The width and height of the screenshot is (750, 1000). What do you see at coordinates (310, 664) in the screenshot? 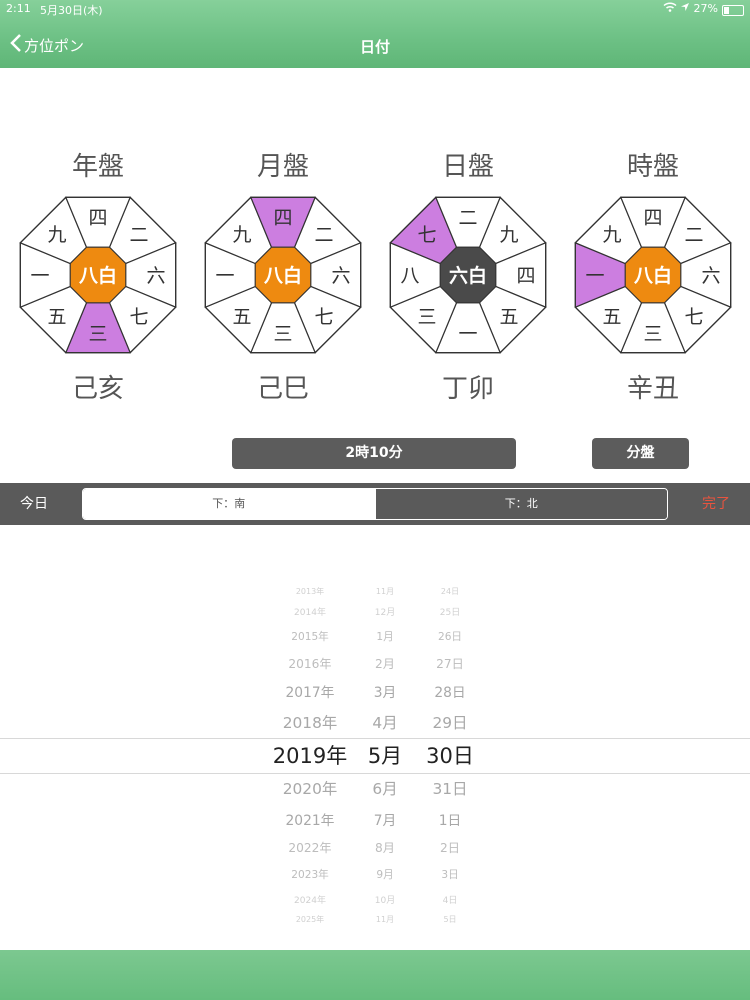
I see `picker-year: 2016年` at bounding box center [310, 664].